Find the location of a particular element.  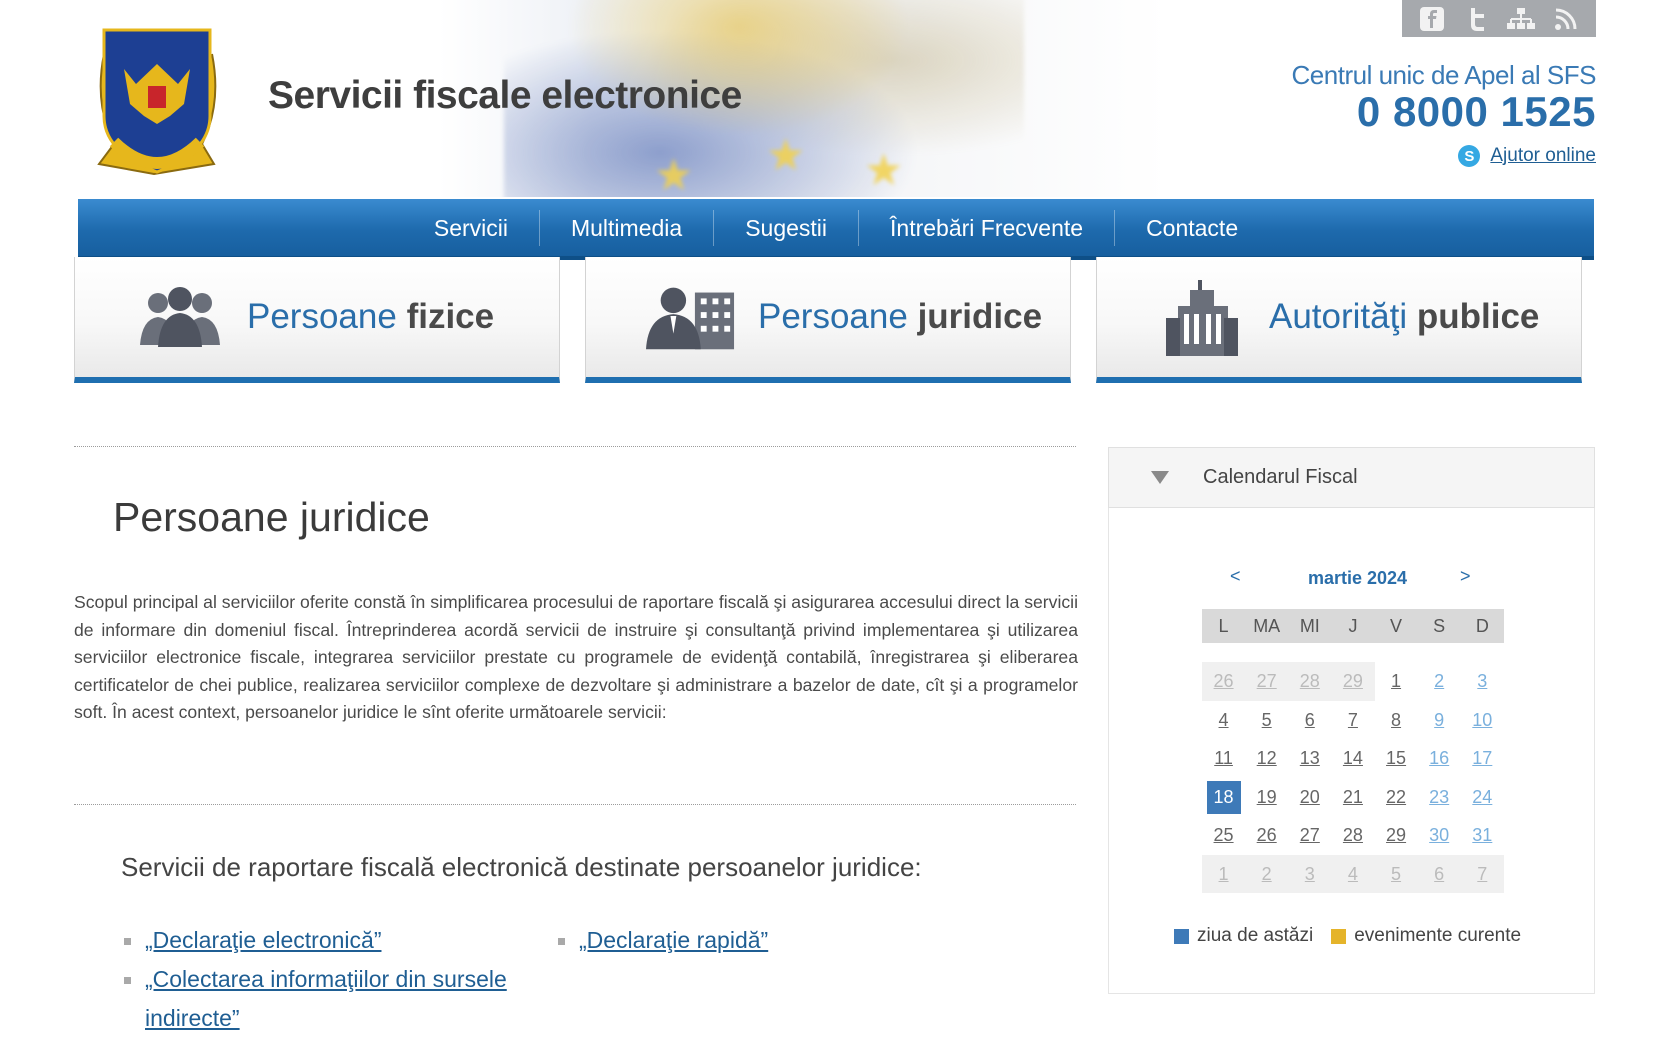

calendar-day: 24 is located at coordinates (1482, 797).